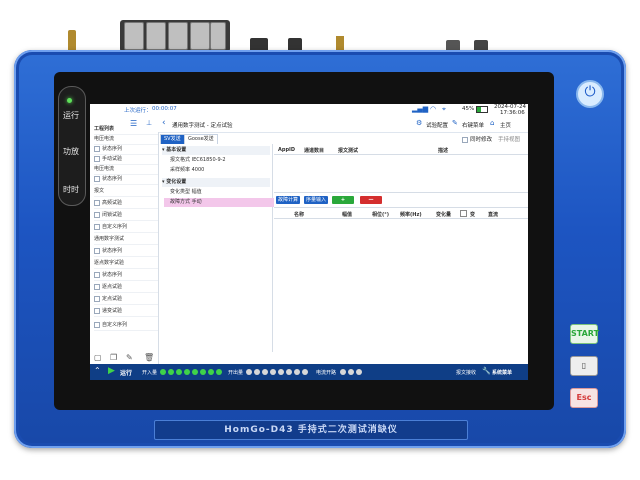 Image resolution: width=640 pixels, height=480 pixels. Describe the element at coordinates (126, 372) in the screenshot. I see `run-button: 运行` at that location.